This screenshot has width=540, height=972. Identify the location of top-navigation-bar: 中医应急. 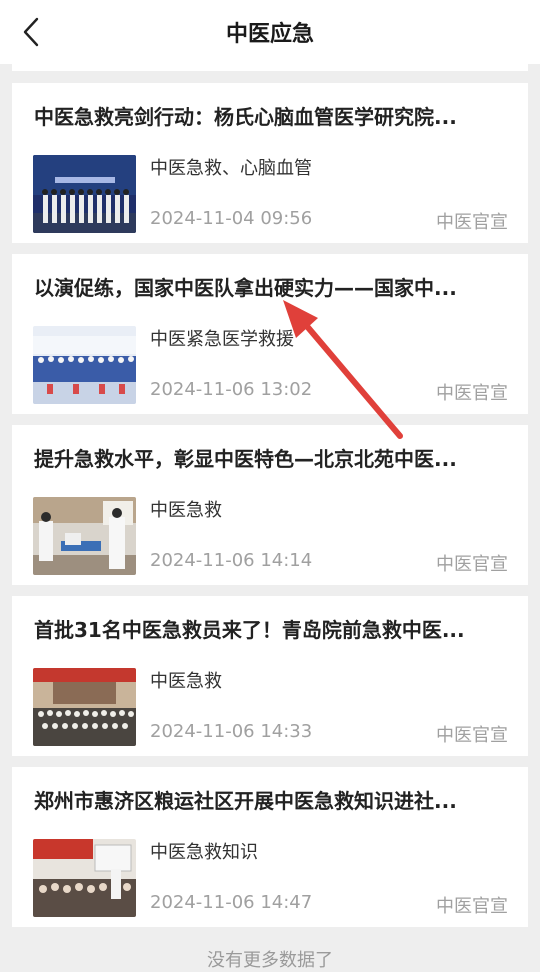
(270, 32).